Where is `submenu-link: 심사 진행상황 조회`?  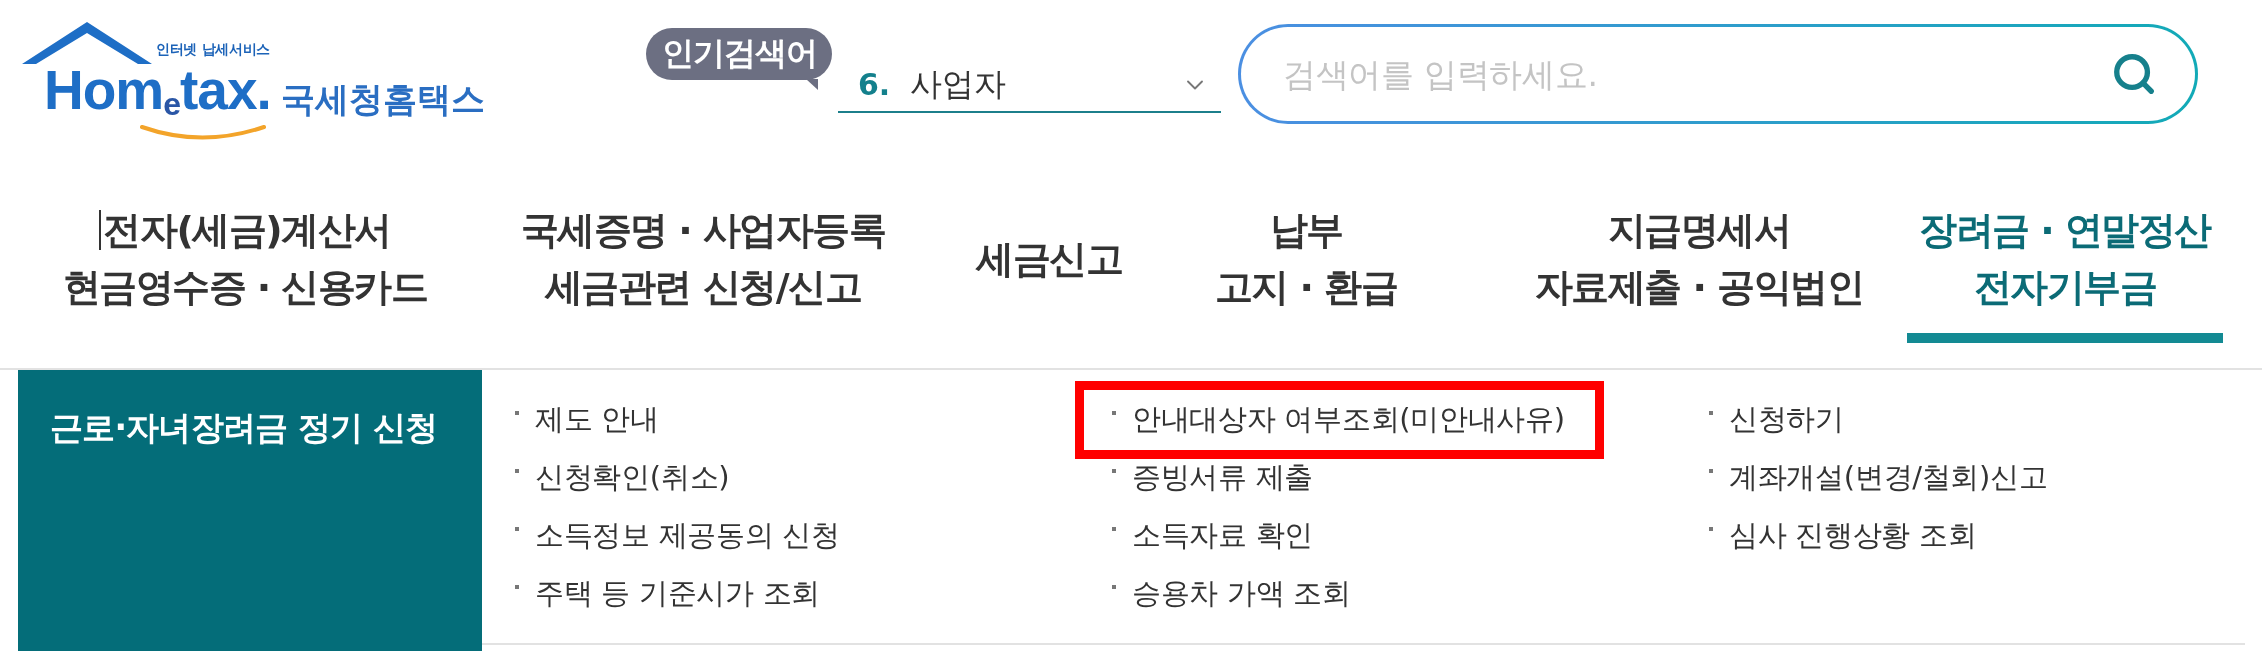
submenu-link: 심사 진행상황 조회 is located at coordinates (1843, 536).